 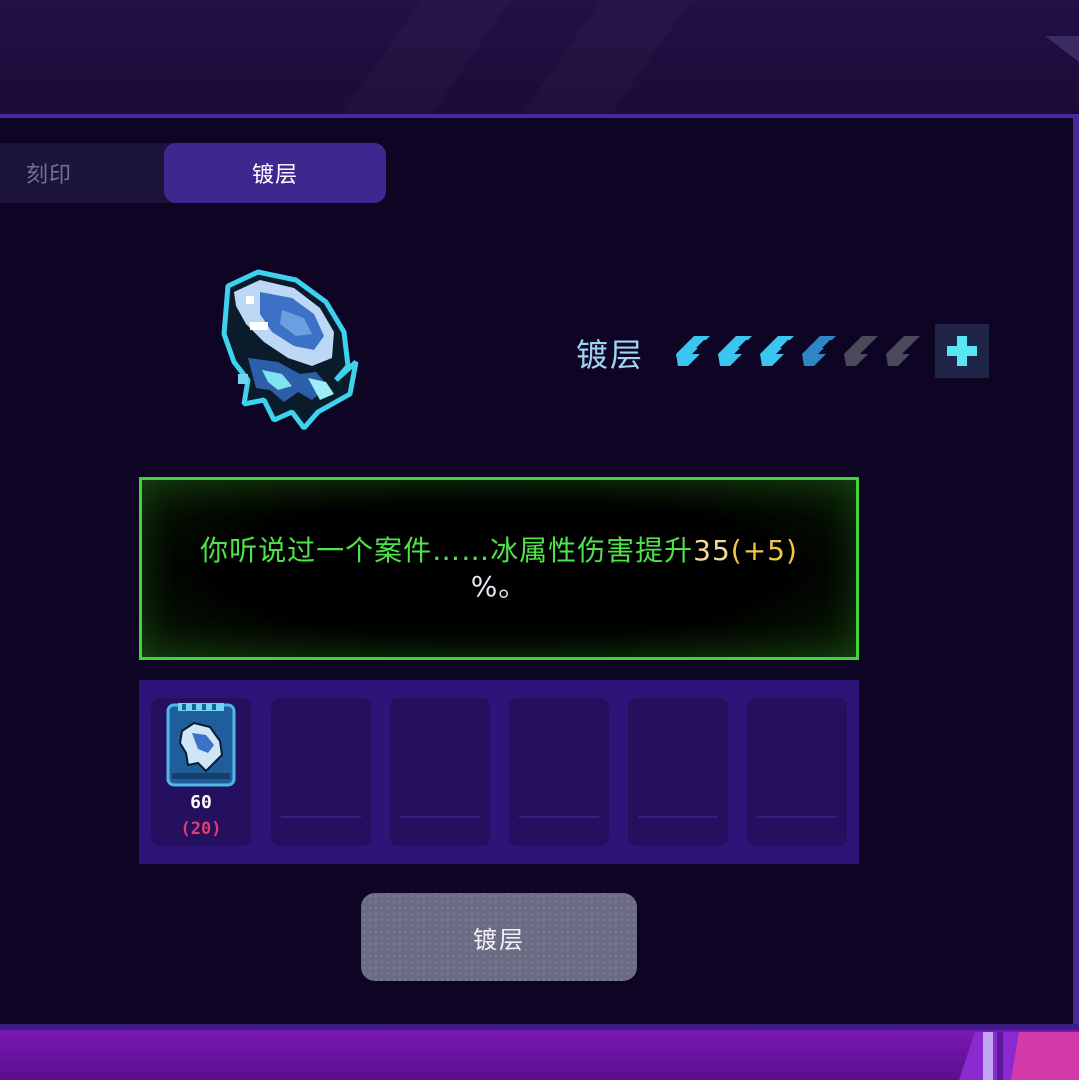 I want to click on panel-edge, so click(x=1076, y=572).